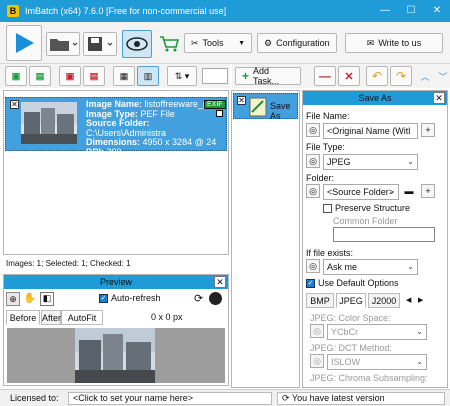 This screenshot has height=406, width=450. What do you see at coordinates (328, 116) in the screenshot?
I see `file-name-label: File Name:` at bounding box center [328, 116].